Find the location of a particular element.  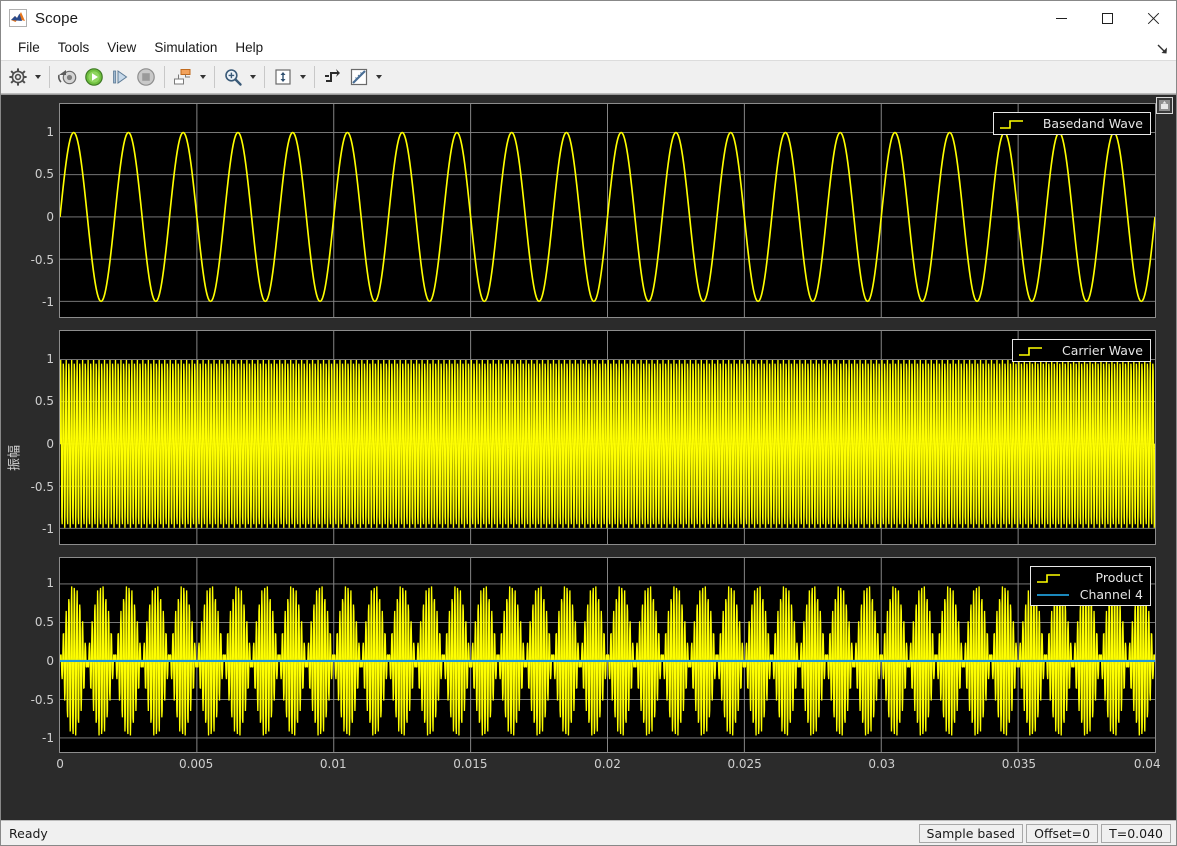

x-tick: 0.035 is located at coordinates (1019, 764).